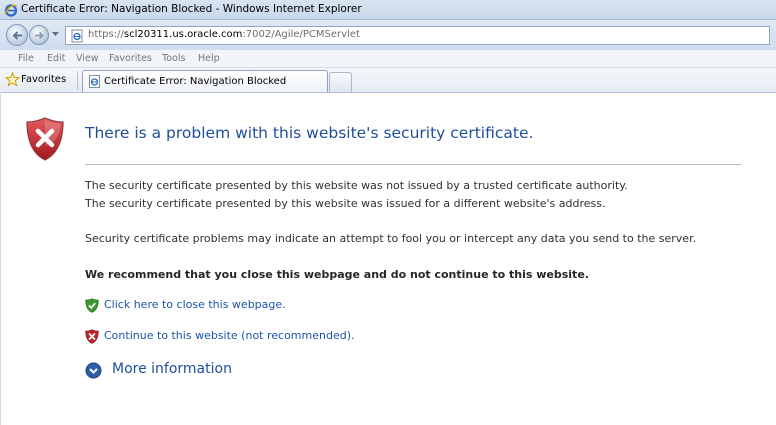  Describe the element at coordinates (130, 58) in the screenshot. I see `menu-favorites: Favorites` at that location.